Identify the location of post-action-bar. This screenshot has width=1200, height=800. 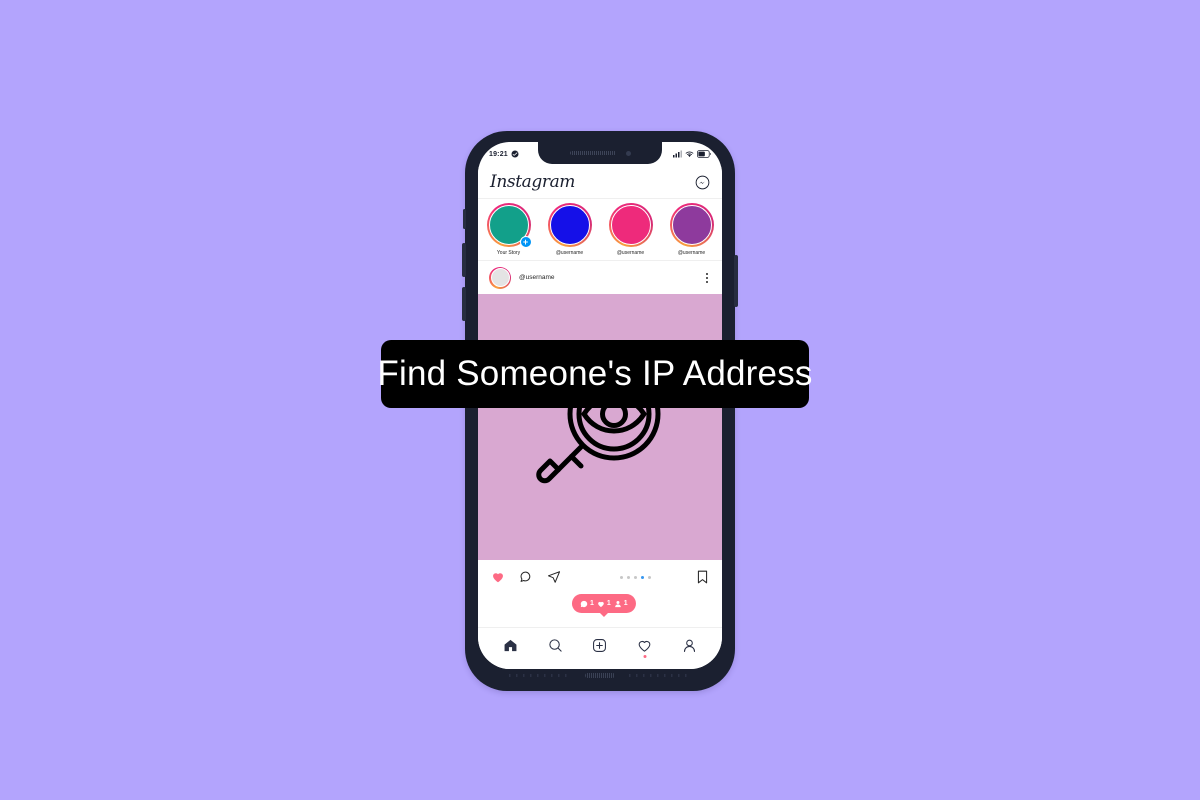
(600, 577).